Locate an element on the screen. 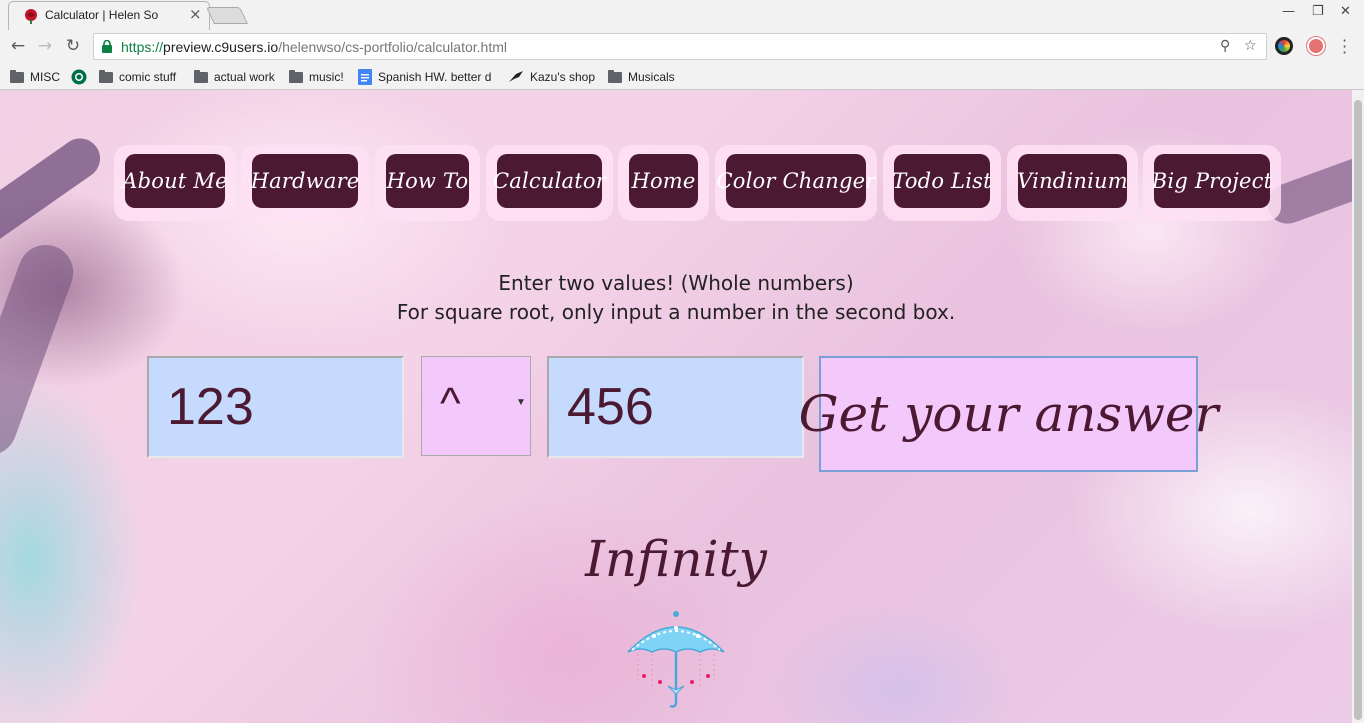 The image size is (1364, 723). nav-item-calculator: Calculator is located at coordinates (549, 183).